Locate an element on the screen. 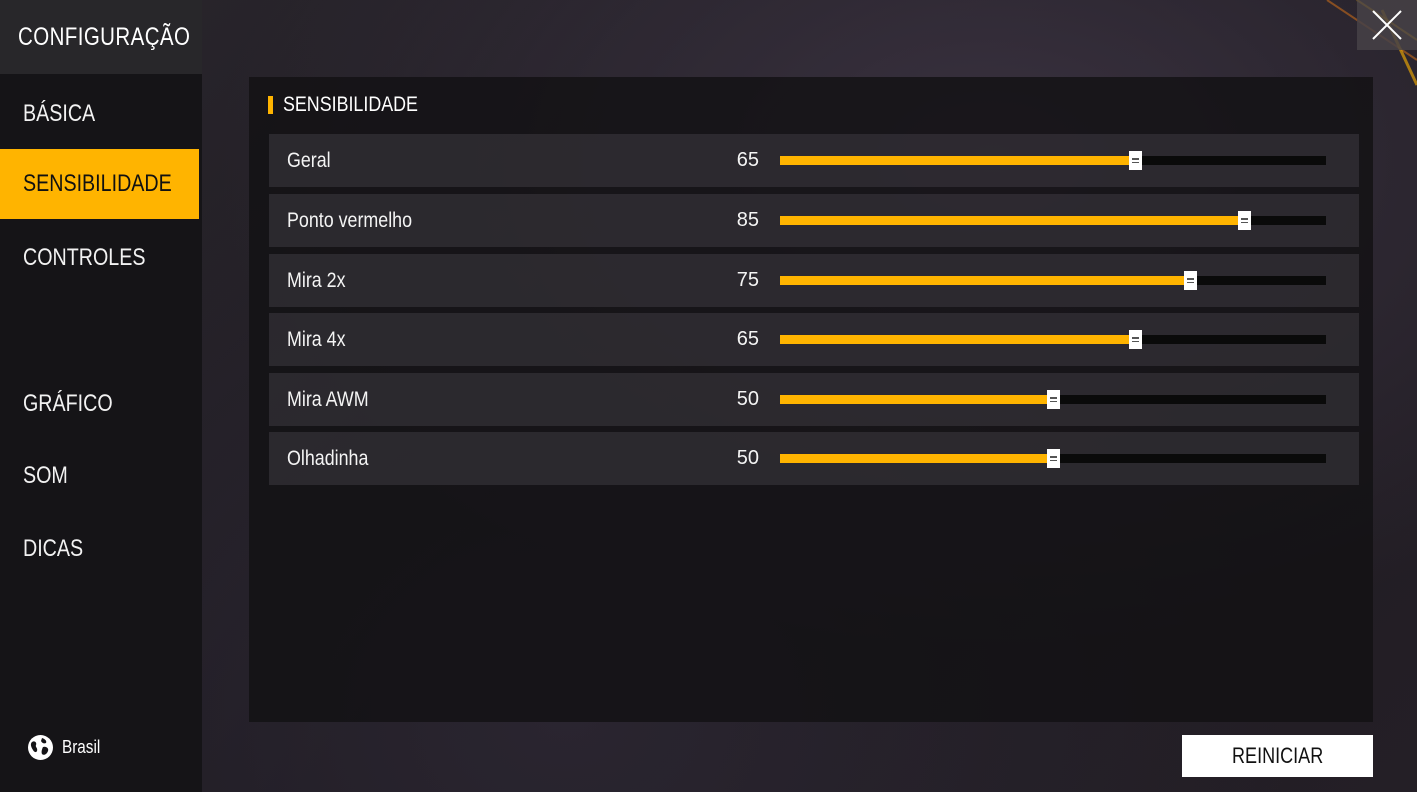 Image resolution: width=1417 pixels, height=792 pixels. slider-row-olhadinha: Olhadinha 50 is located at coordinates (814, 458).